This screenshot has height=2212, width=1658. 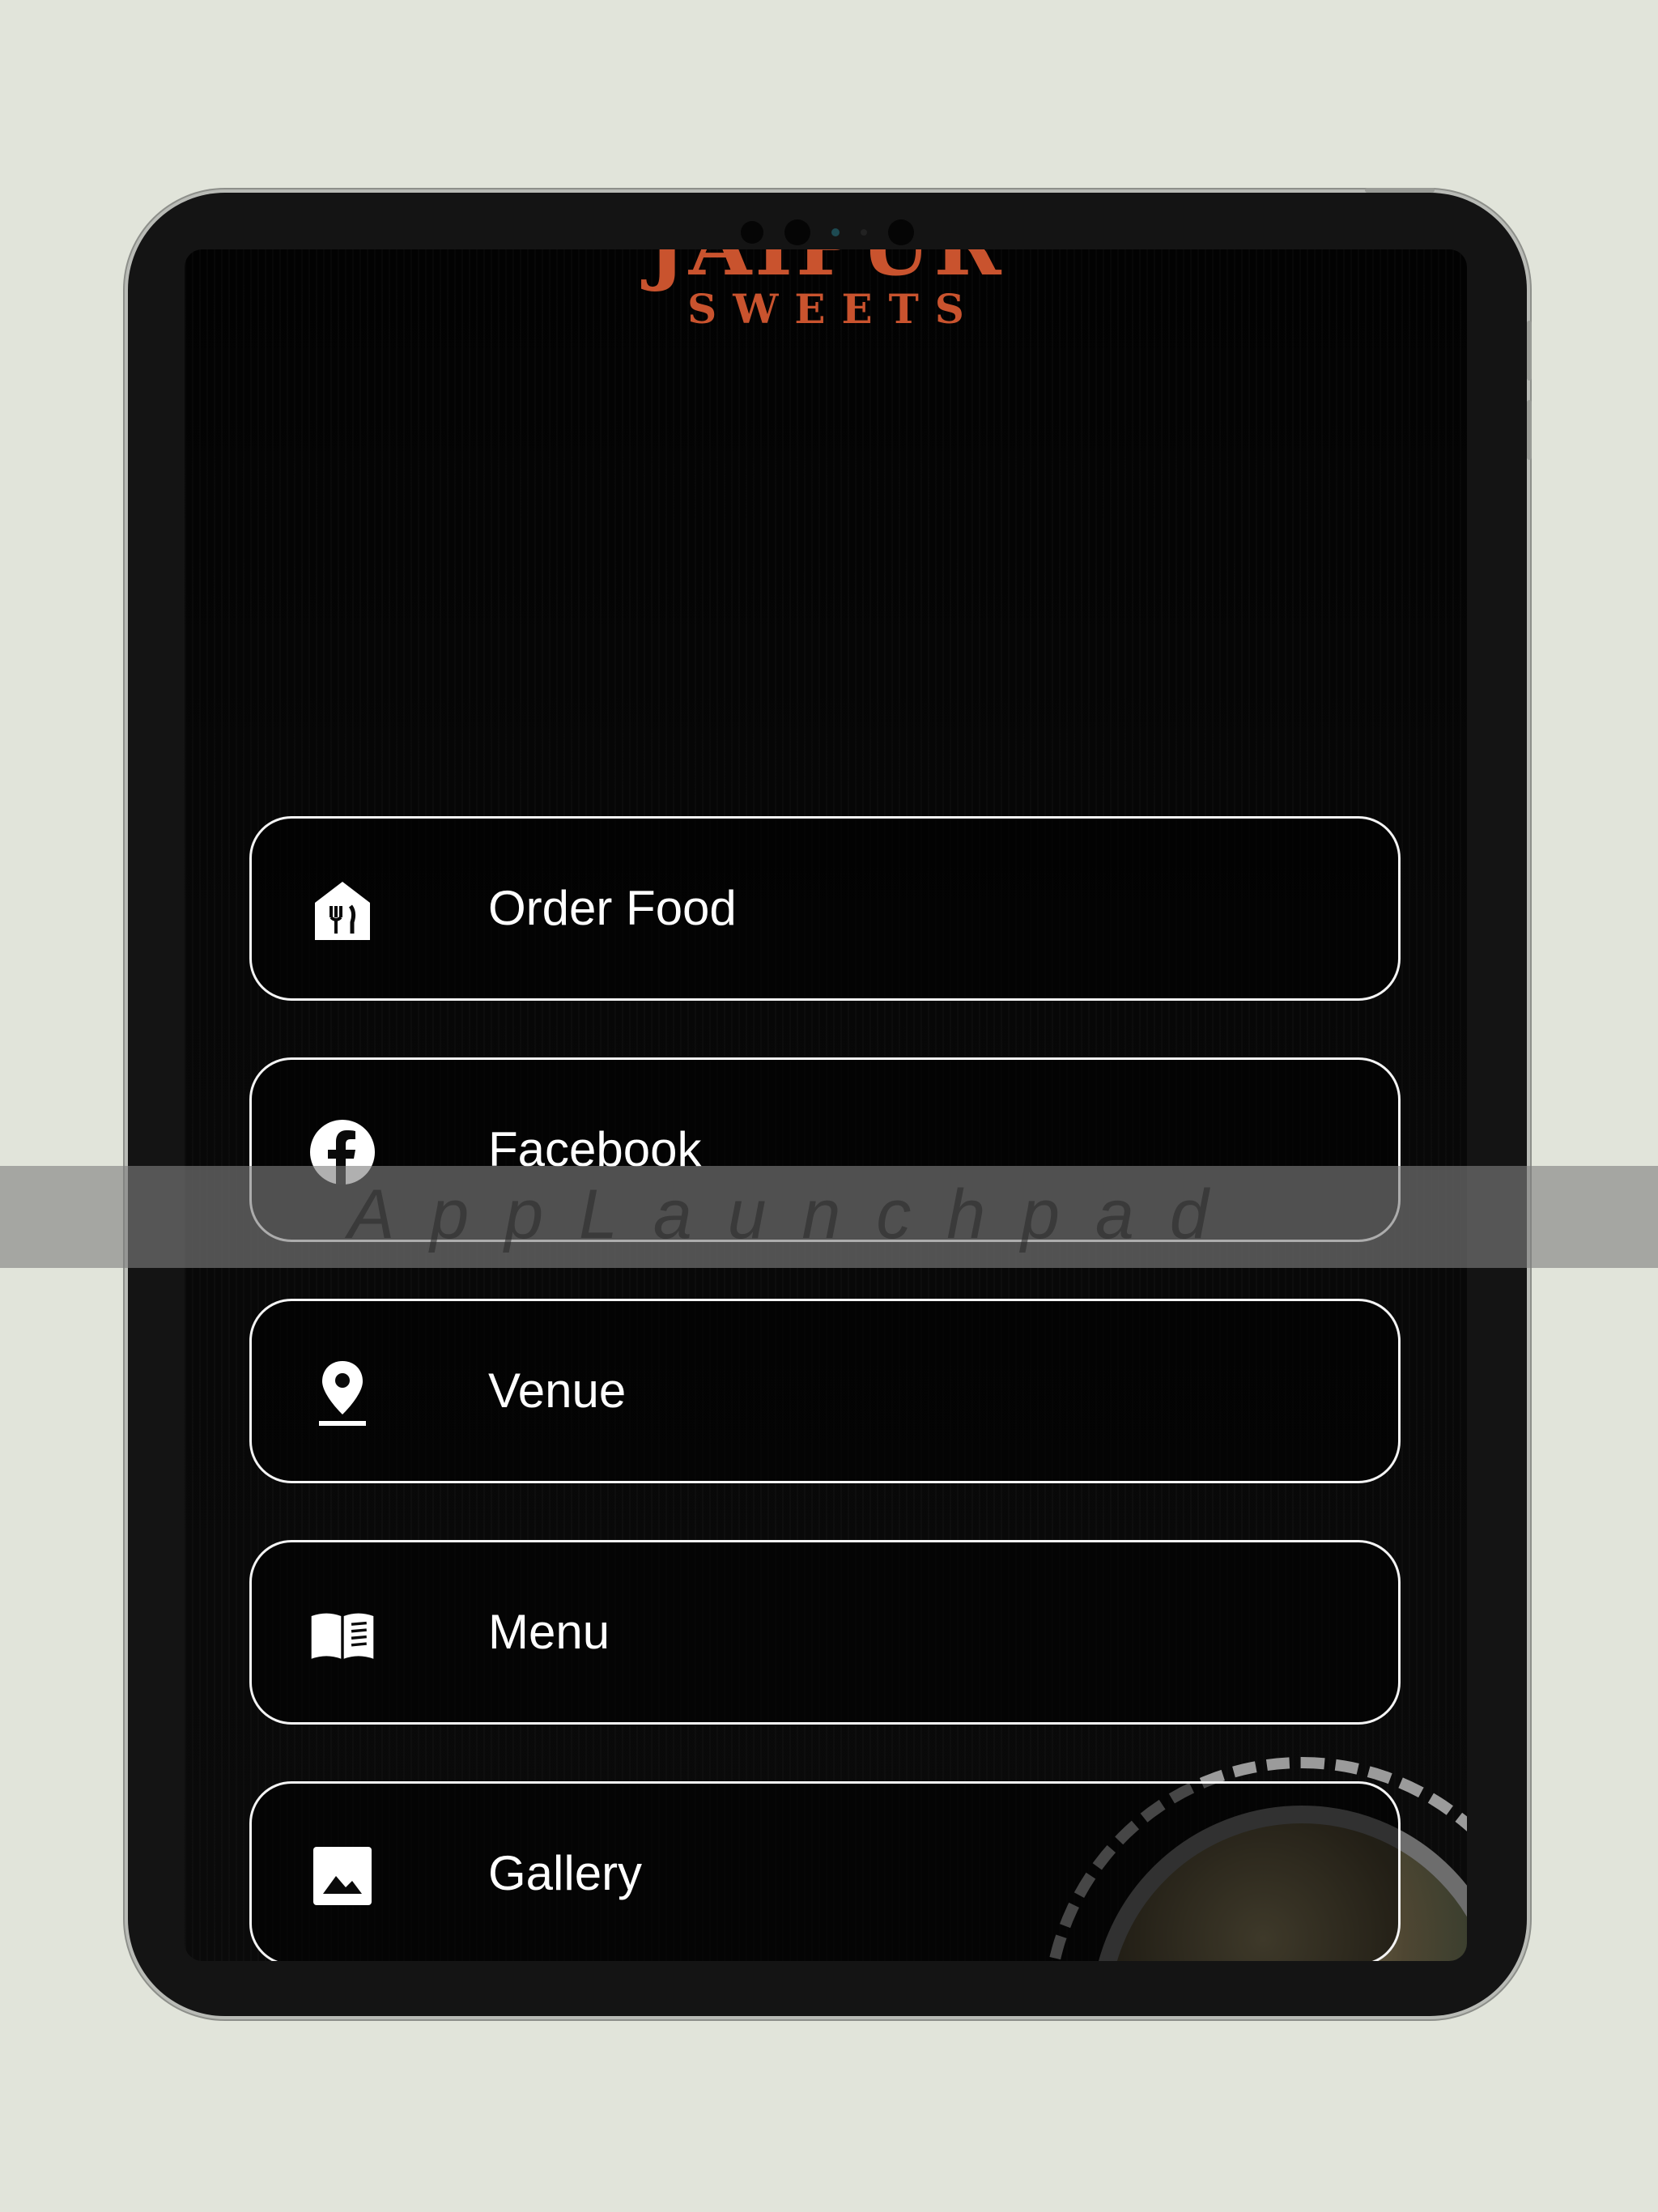 What do you see at coordinates (1529, 351) in the screenshot?
I see `volume-up-button` at bounding box center [1529, 351].